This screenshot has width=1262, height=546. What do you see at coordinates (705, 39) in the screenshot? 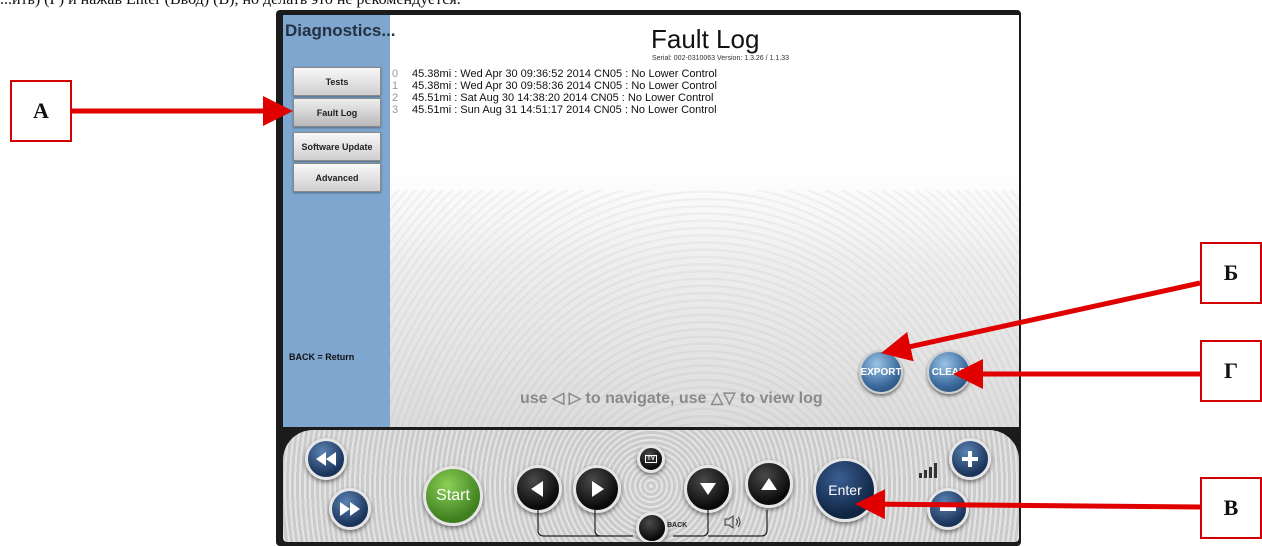
I see `page-title: Fault Log` at bounding box center [705, 39].